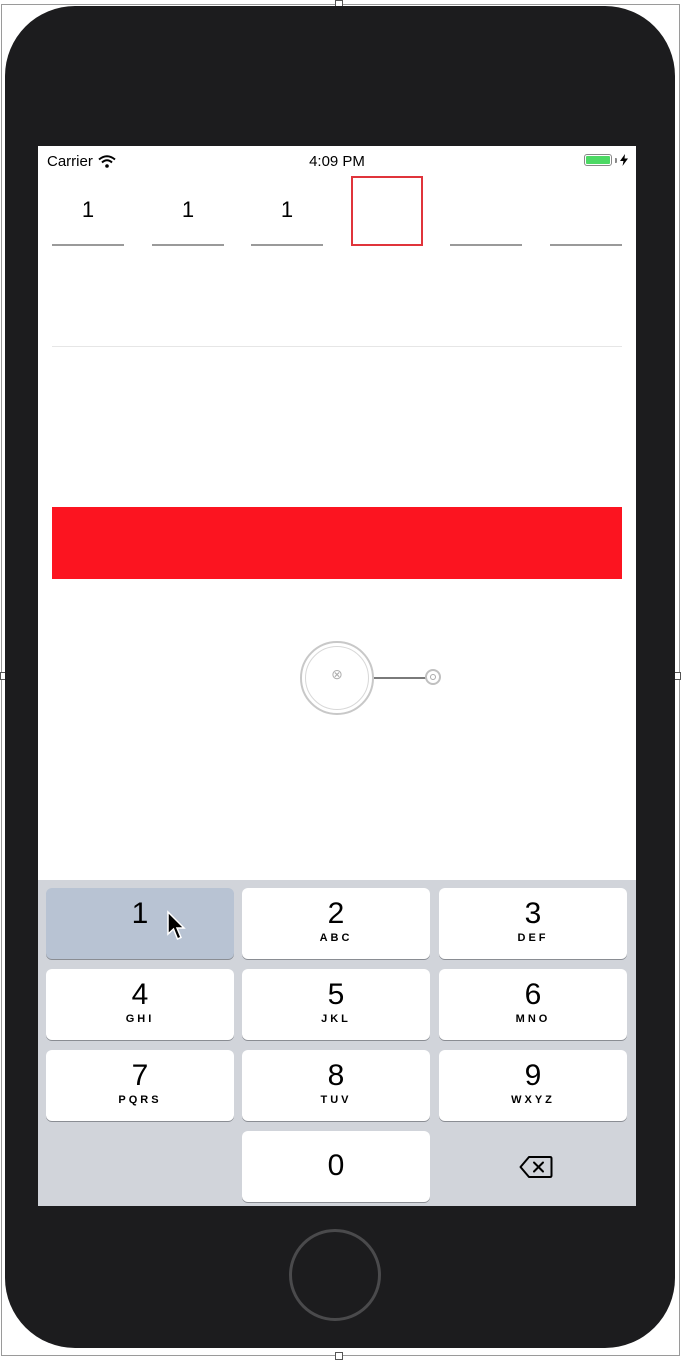 The image size is (682, 1360). What do you see at coordinates (336, 938) in the screenshot?
I see `key-2-letters: ABC` at bounding box center [336, 938].